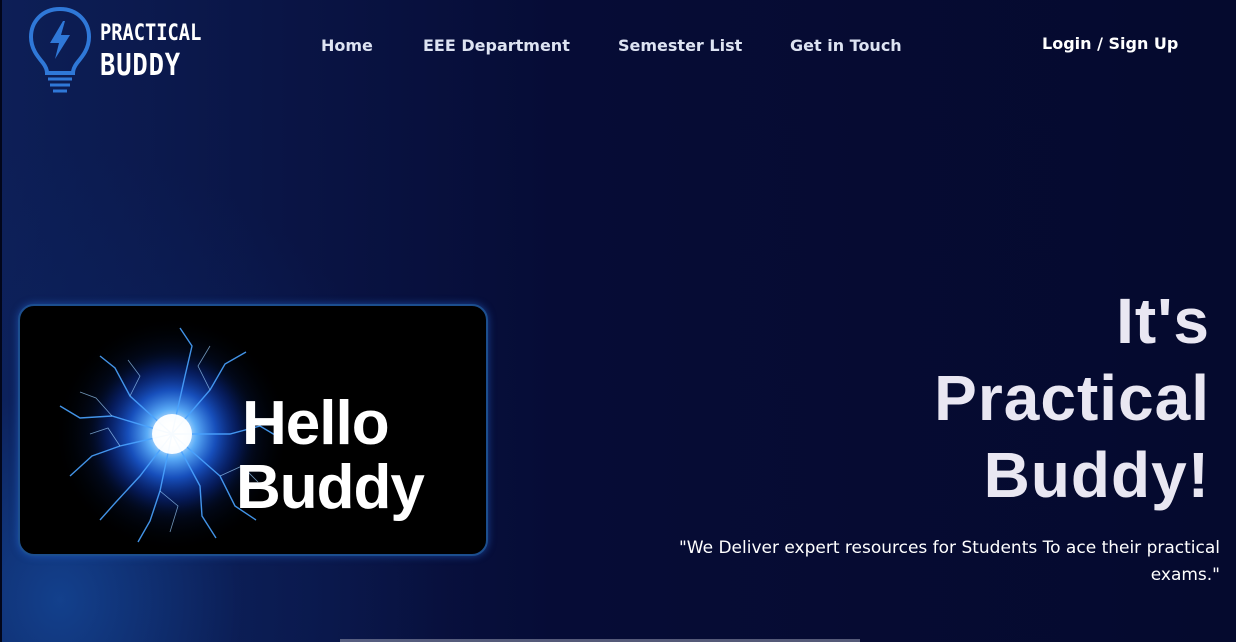 The width and height of the screenshot is (1236, 642). What do you see at coordinates (316, 423) in the screenshot?
I see `hello-text: Hello` at bounding box center [316, 423].